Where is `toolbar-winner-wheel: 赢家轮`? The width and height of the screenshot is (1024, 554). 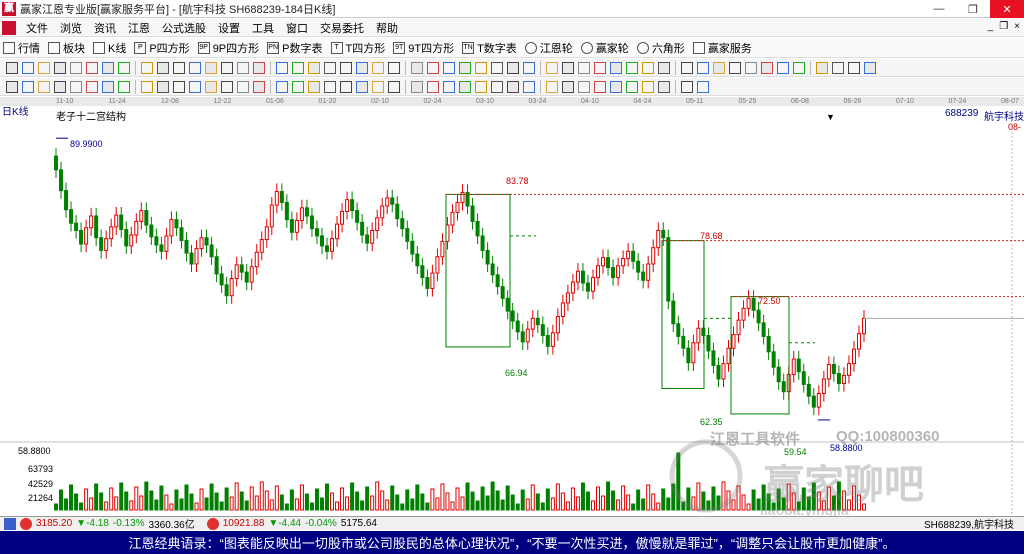
toolbar-winner-wheel: 赢家轮 is located at coordinates (606, 48).